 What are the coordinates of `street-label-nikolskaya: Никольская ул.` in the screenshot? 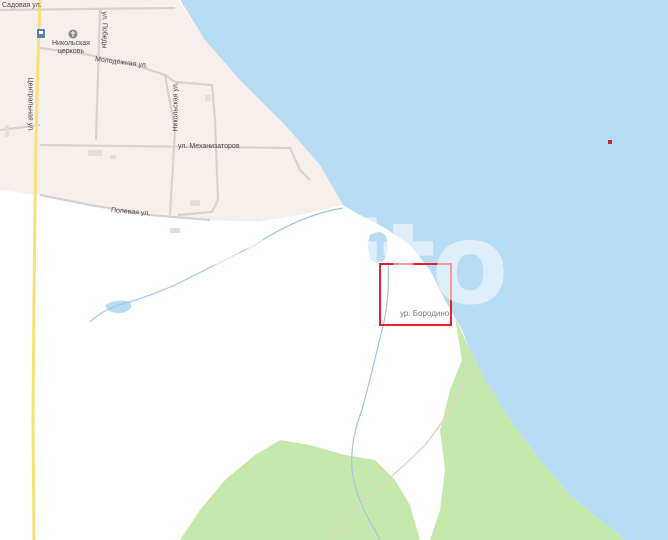 It's located at (176, 107).